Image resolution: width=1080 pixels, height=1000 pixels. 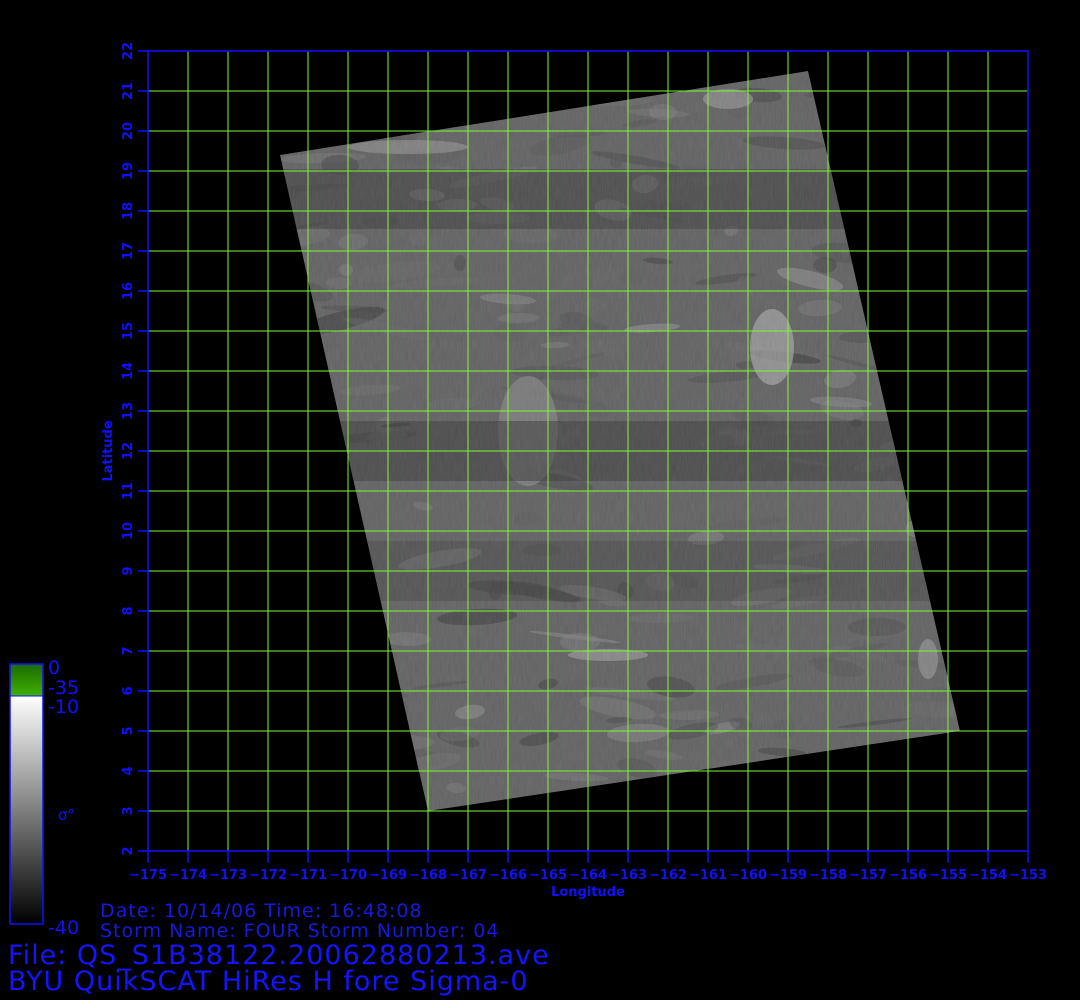 What do you see at coordinates (388, 875) in the screenshot?
I see `x-tick-label: −169` at bounding box center [388, 875].